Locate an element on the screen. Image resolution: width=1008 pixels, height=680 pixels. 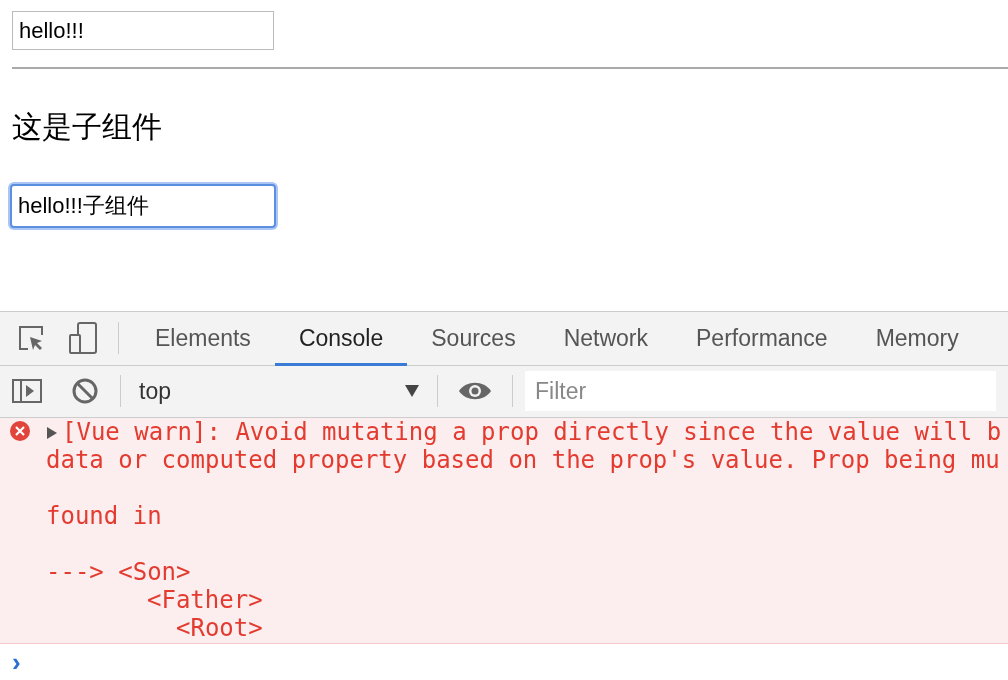
found-in-text: found in is located at coordinates (104, 516).